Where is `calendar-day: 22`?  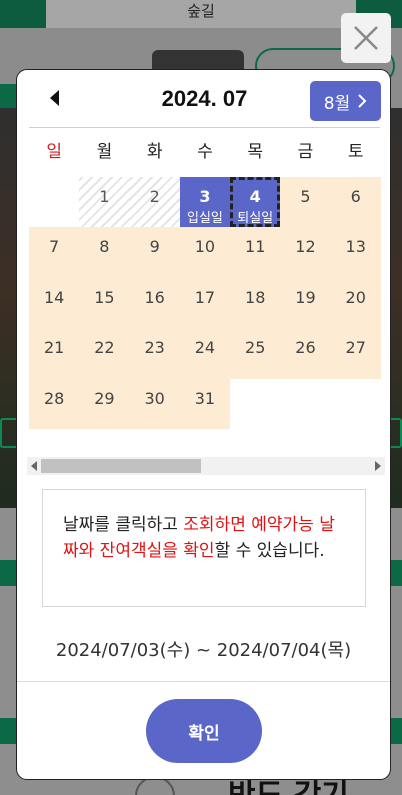
calendar-day: 22 is located at coordinates (104, 353).